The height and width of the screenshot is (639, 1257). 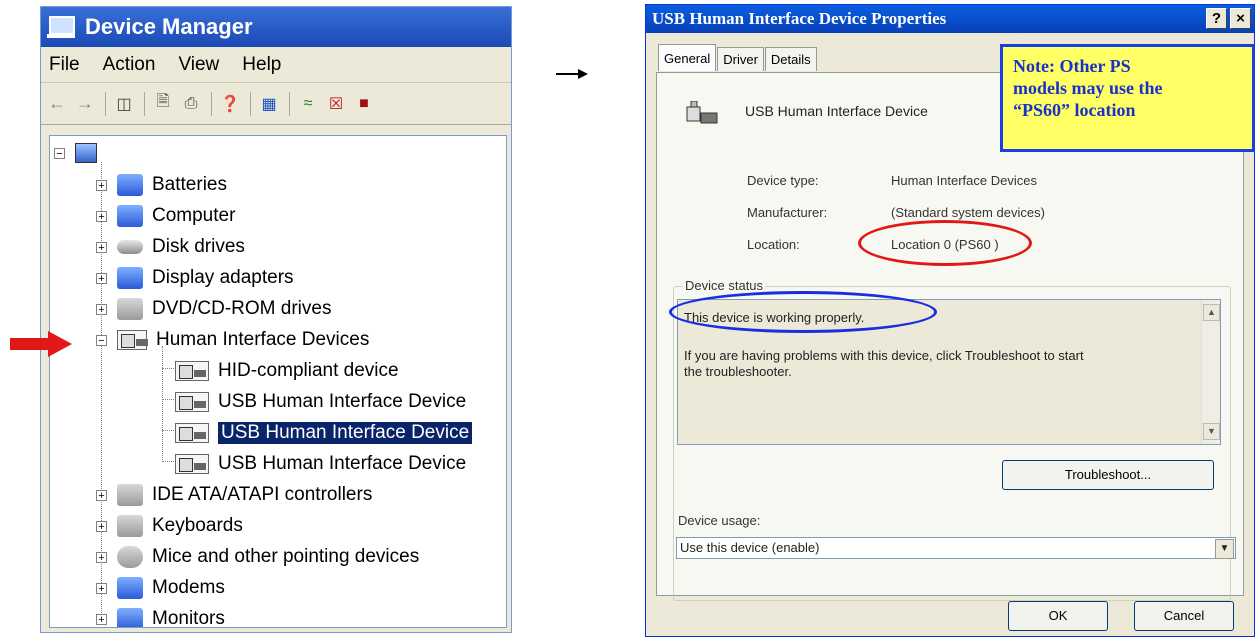 I want to click on tab-driver: Driver, so click(x=740, y=59).